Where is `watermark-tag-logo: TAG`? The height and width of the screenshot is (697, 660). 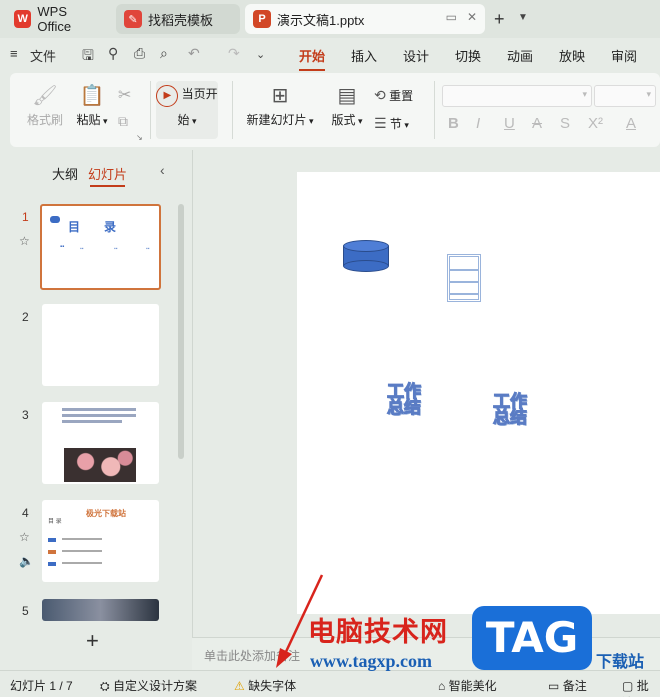 watermark-tag-logo: TAG is located at coordinates (532, 638).